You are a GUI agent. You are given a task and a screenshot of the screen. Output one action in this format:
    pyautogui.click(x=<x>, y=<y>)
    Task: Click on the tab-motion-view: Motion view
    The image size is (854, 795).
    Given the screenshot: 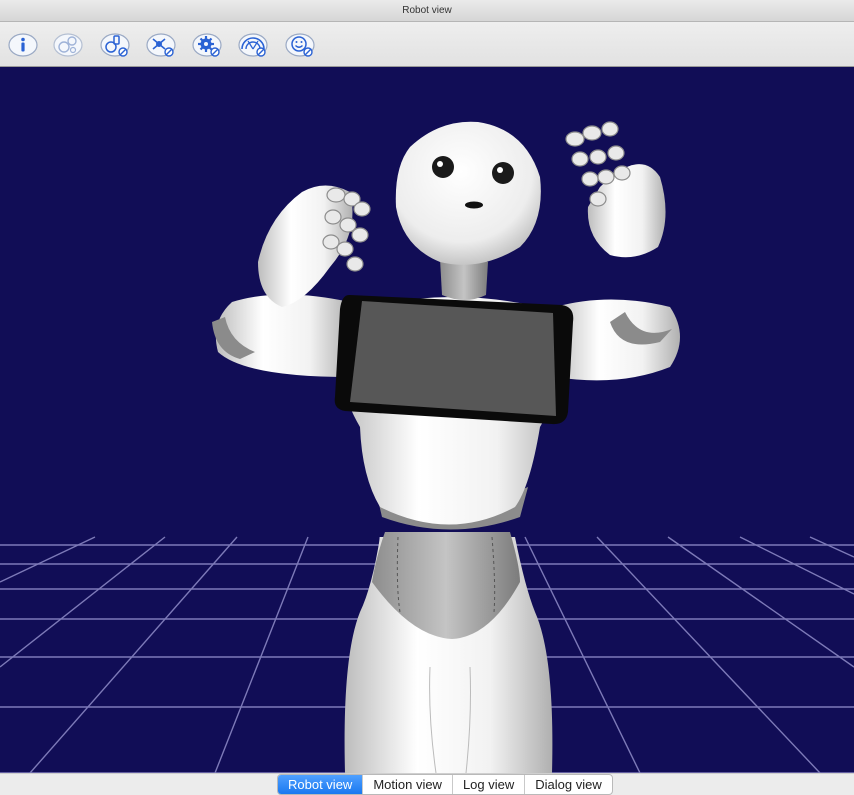 What is the action you would take?
    pyautogui.click(x=407, y=784)
    